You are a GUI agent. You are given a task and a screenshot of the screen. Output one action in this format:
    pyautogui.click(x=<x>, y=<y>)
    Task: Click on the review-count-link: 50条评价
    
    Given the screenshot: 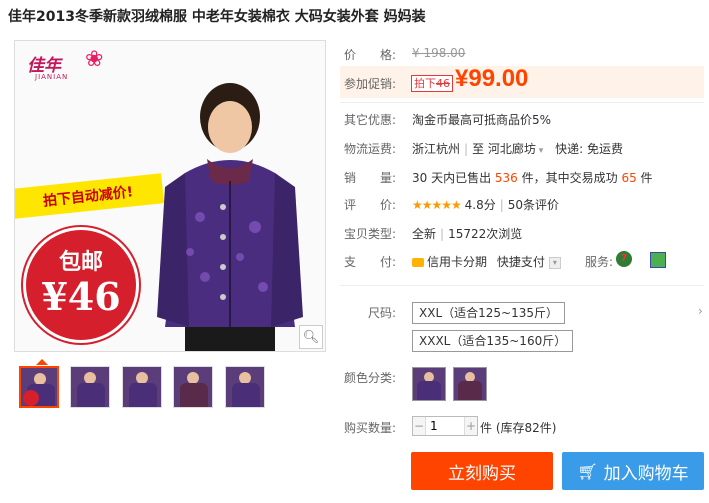 What is the action you would take?
    pyautogui.click(x=533, y=205)
    